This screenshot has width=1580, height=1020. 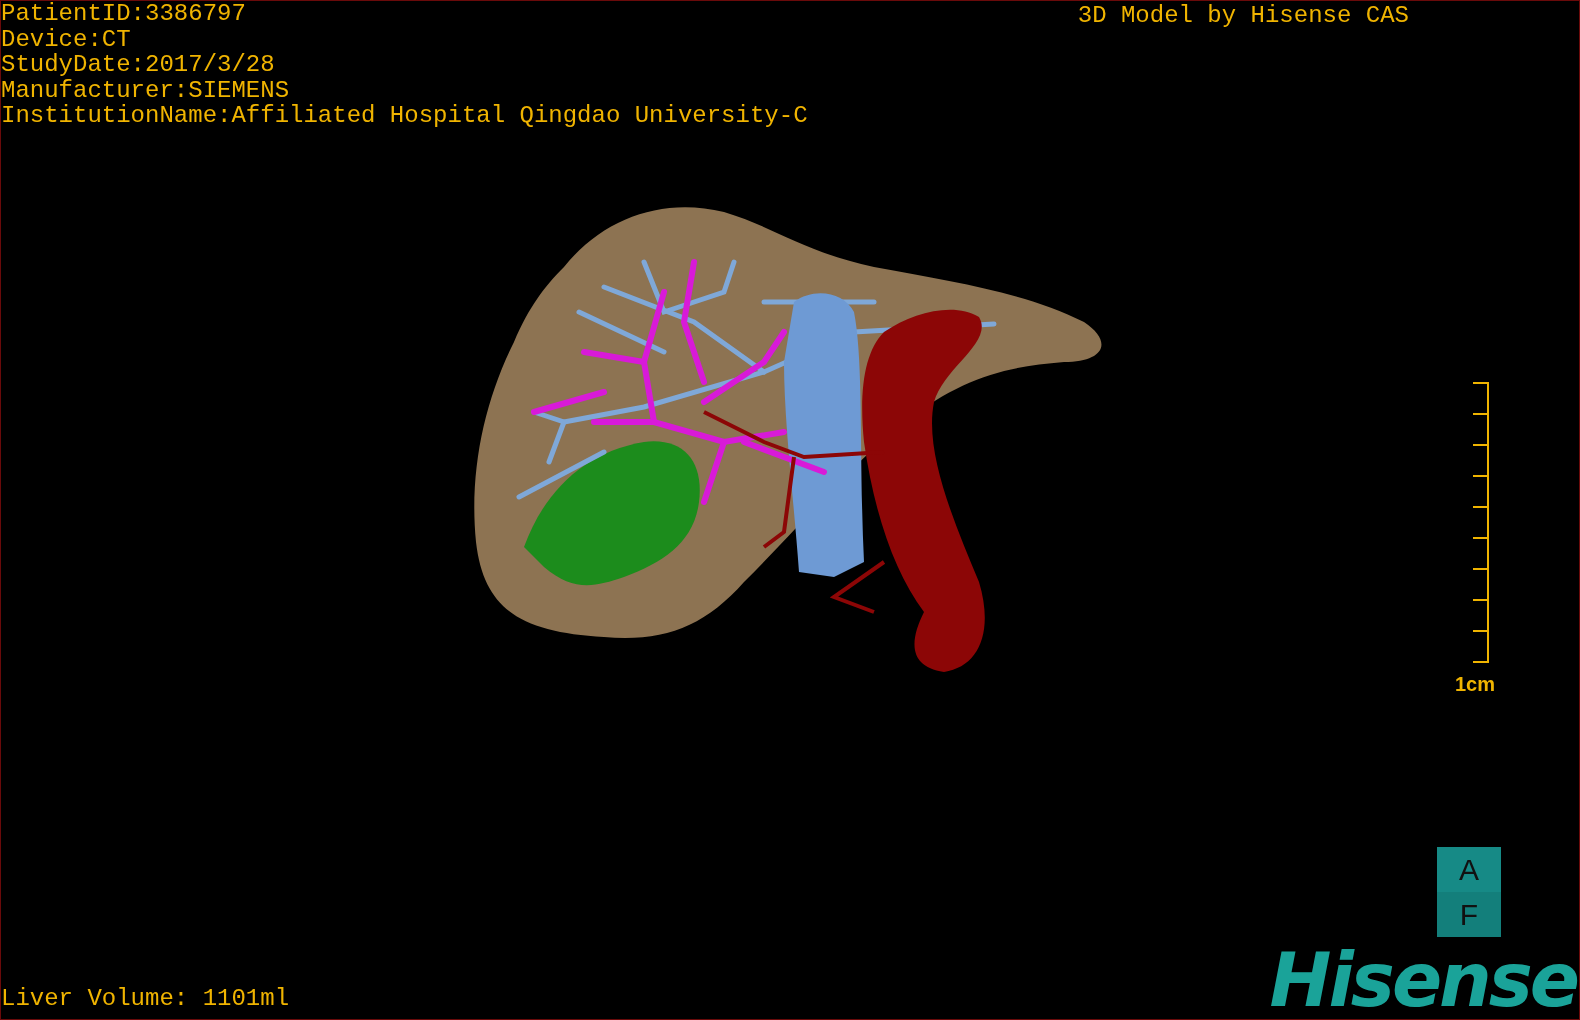 What do you see at coordinates (145, 999) in the screenshot?
I see `liver-volume-label: Liver Volume: 1101ml` at bounding box center [145, 999].